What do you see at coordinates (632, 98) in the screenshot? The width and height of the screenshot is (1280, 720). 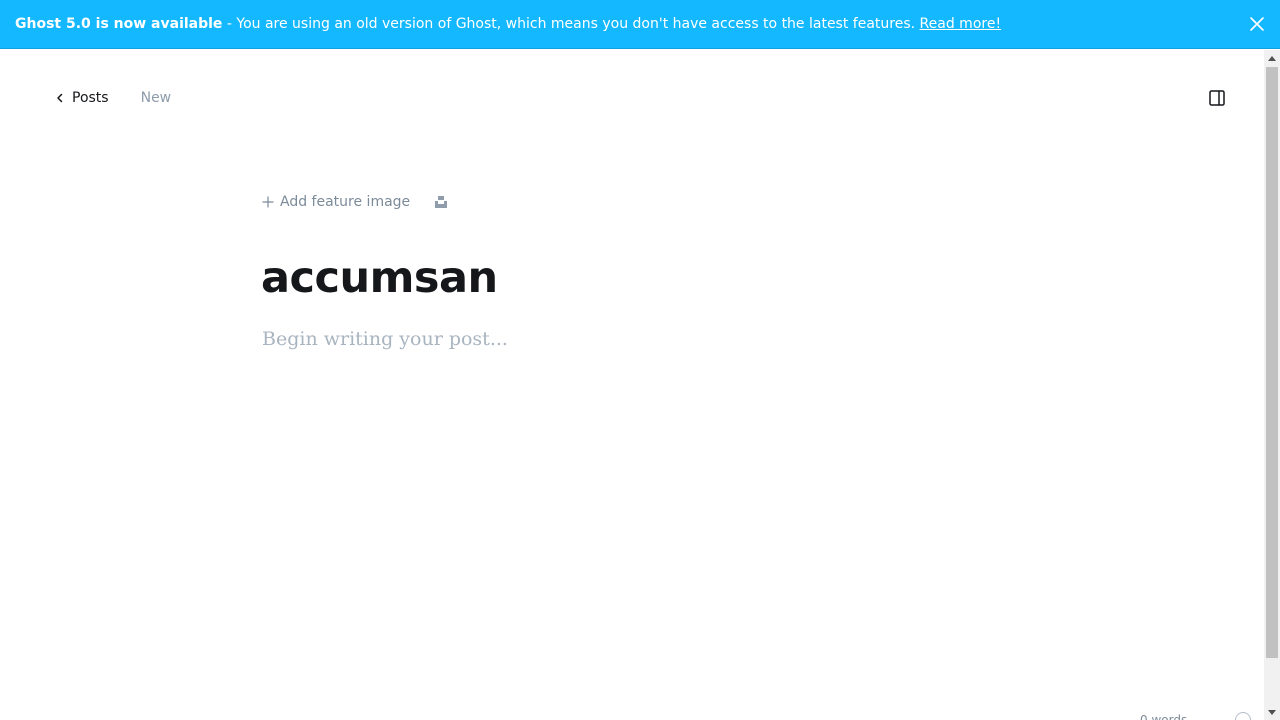 I see `editor-header: Posts New` at bounding box center [632, 98].